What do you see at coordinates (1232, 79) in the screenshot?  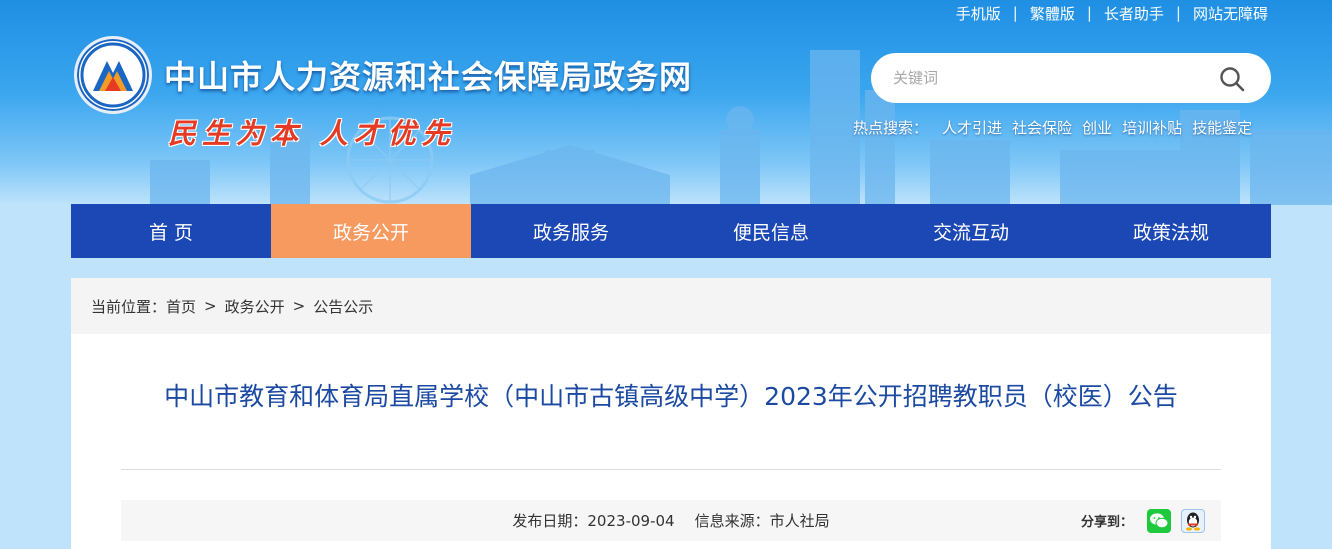 I see `search-icon` at bounding box center [1232, 79].